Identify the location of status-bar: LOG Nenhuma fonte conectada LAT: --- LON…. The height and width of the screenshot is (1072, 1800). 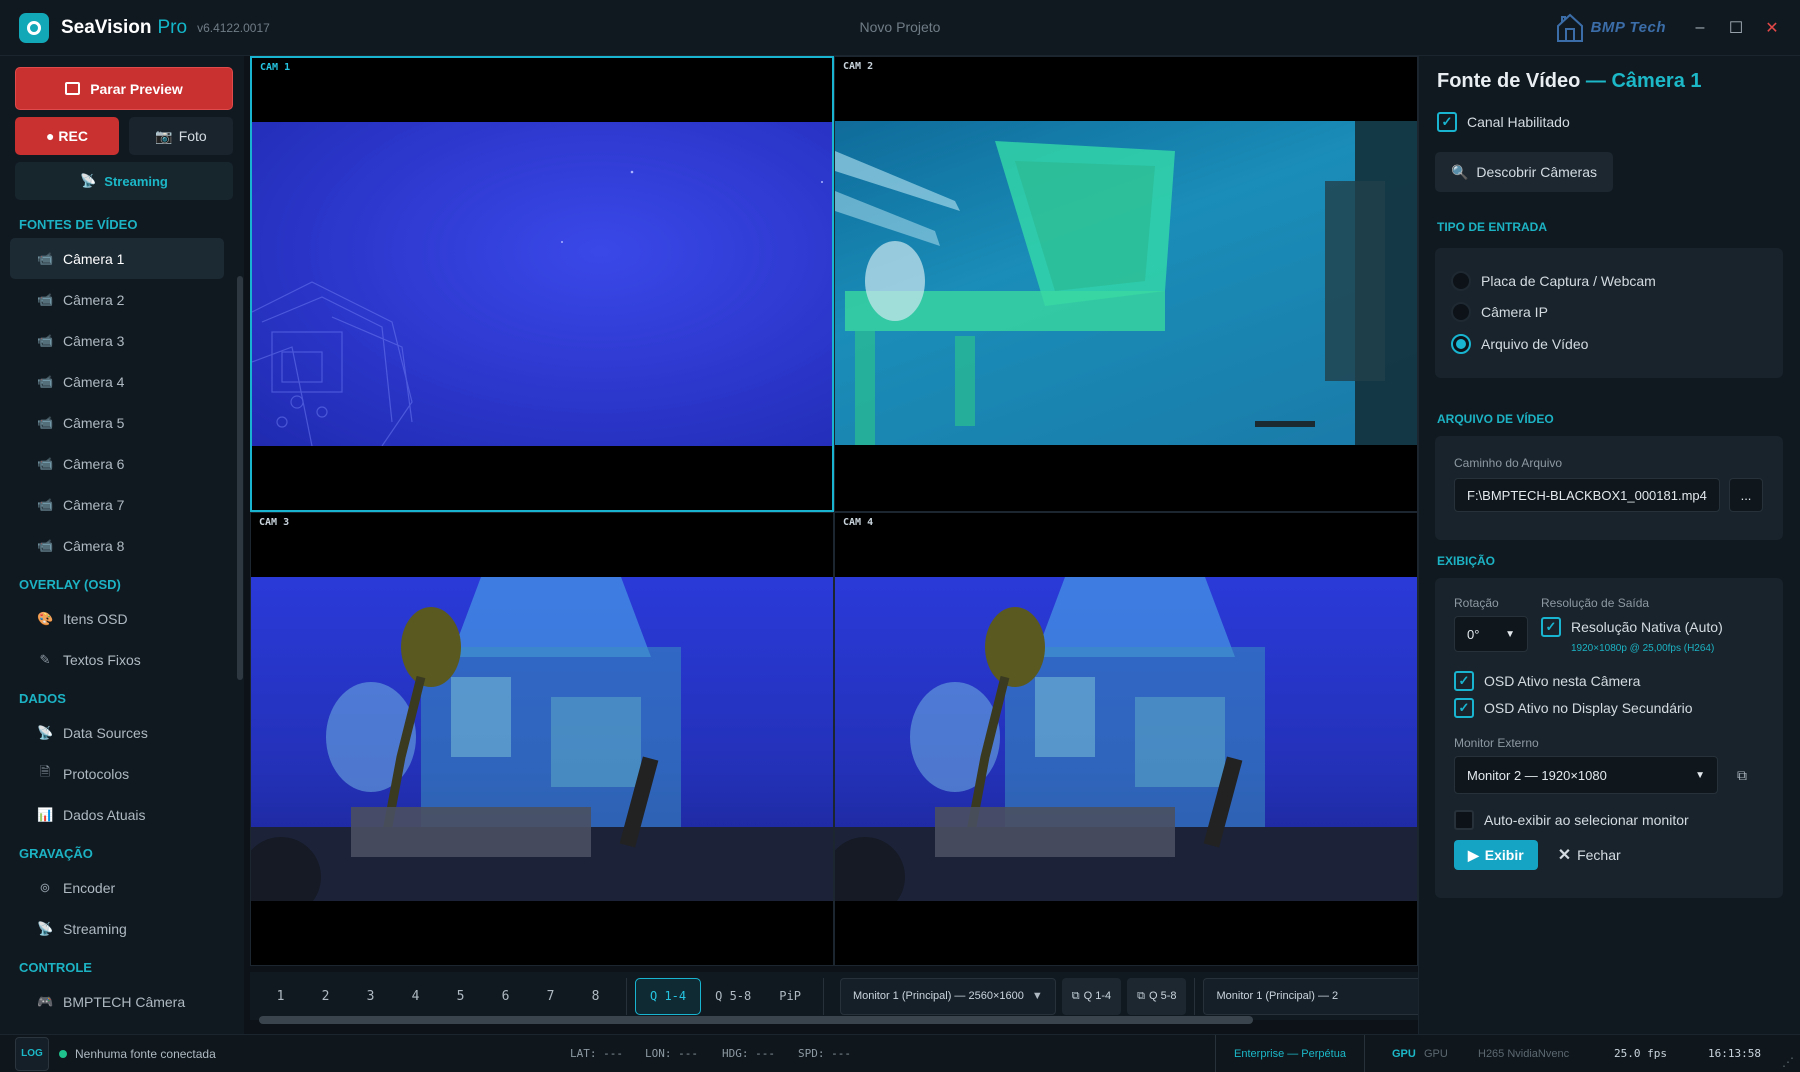
(900, 1053).